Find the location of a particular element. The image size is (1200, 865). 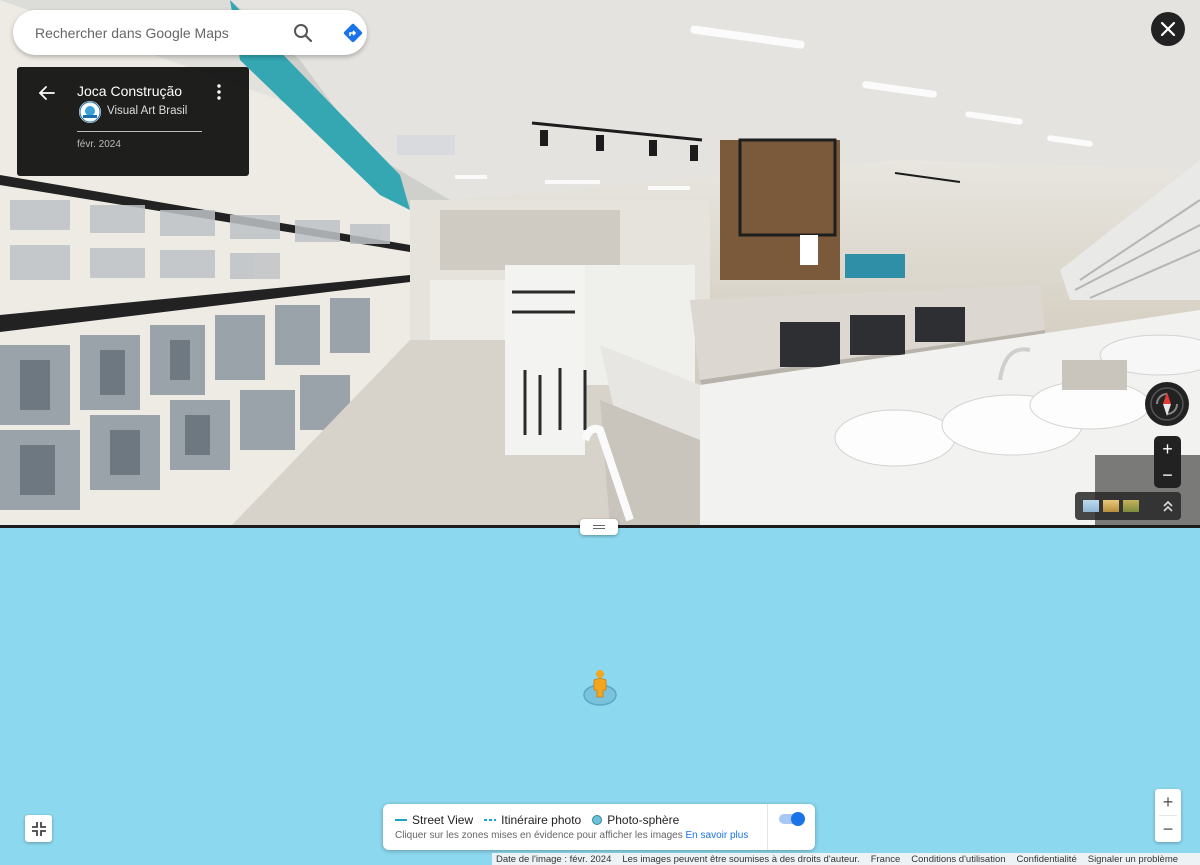

street-view-line-swatch is located at coordinates (401, 820).